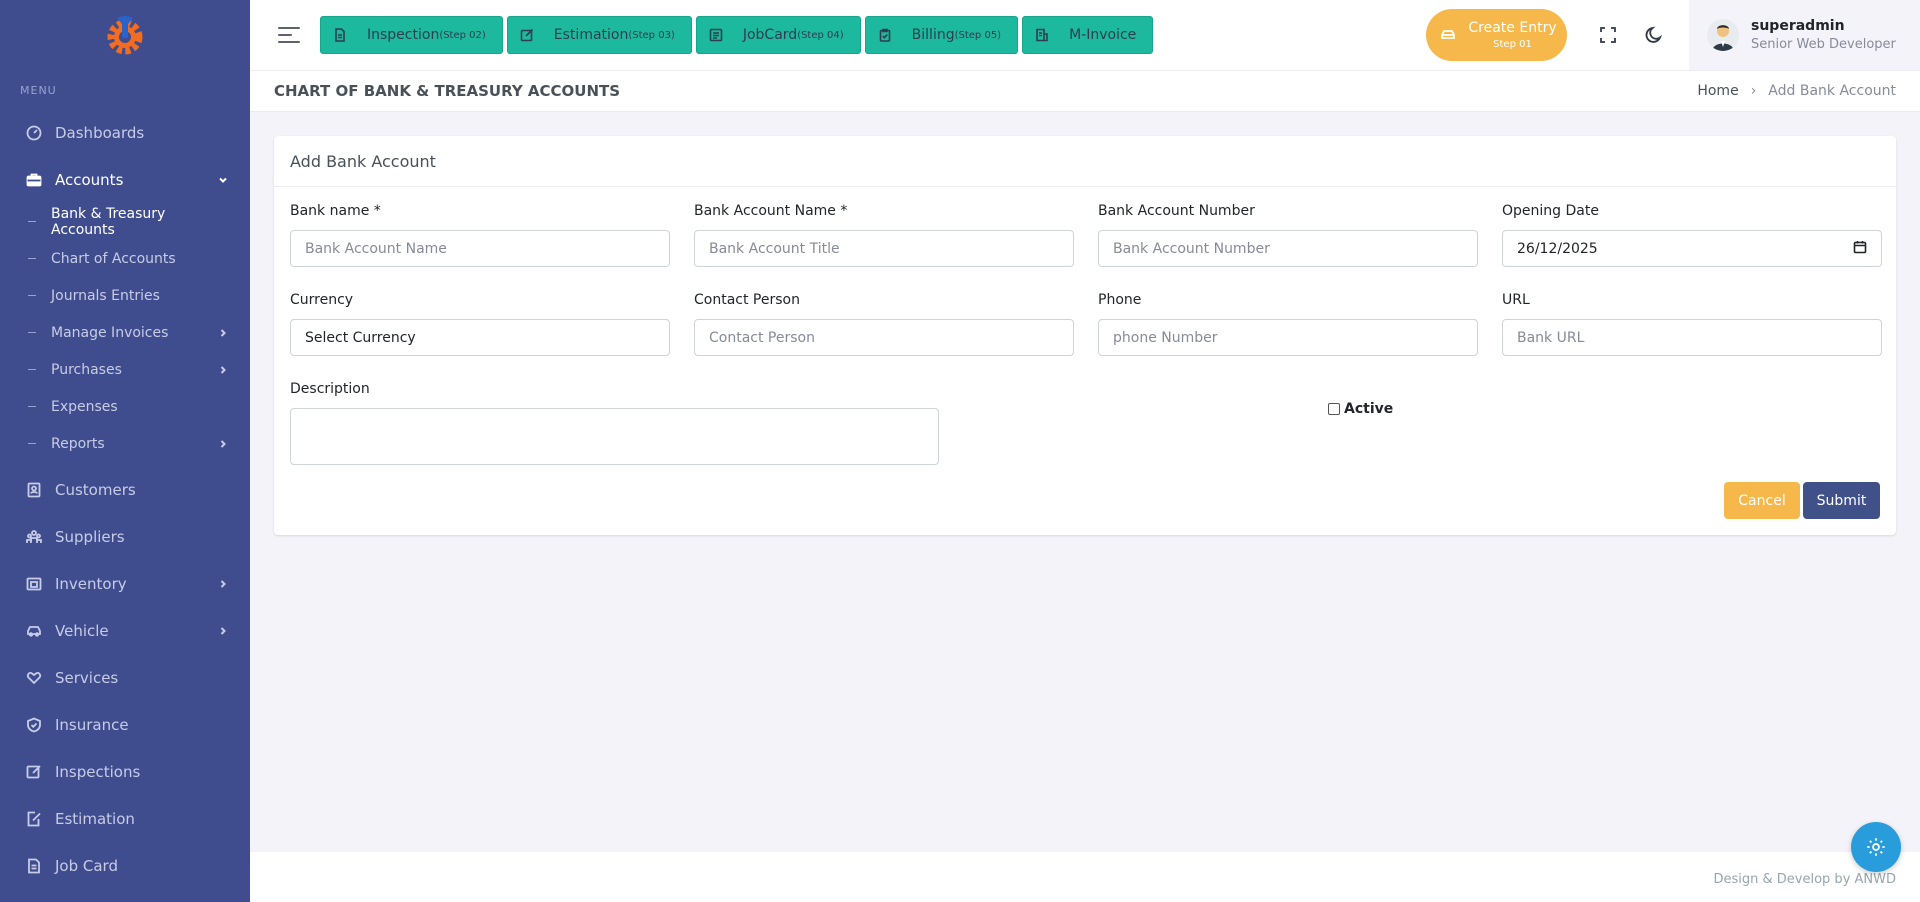 The image size is (1920, 902). I want to click on team-icon, so click(34, 537).